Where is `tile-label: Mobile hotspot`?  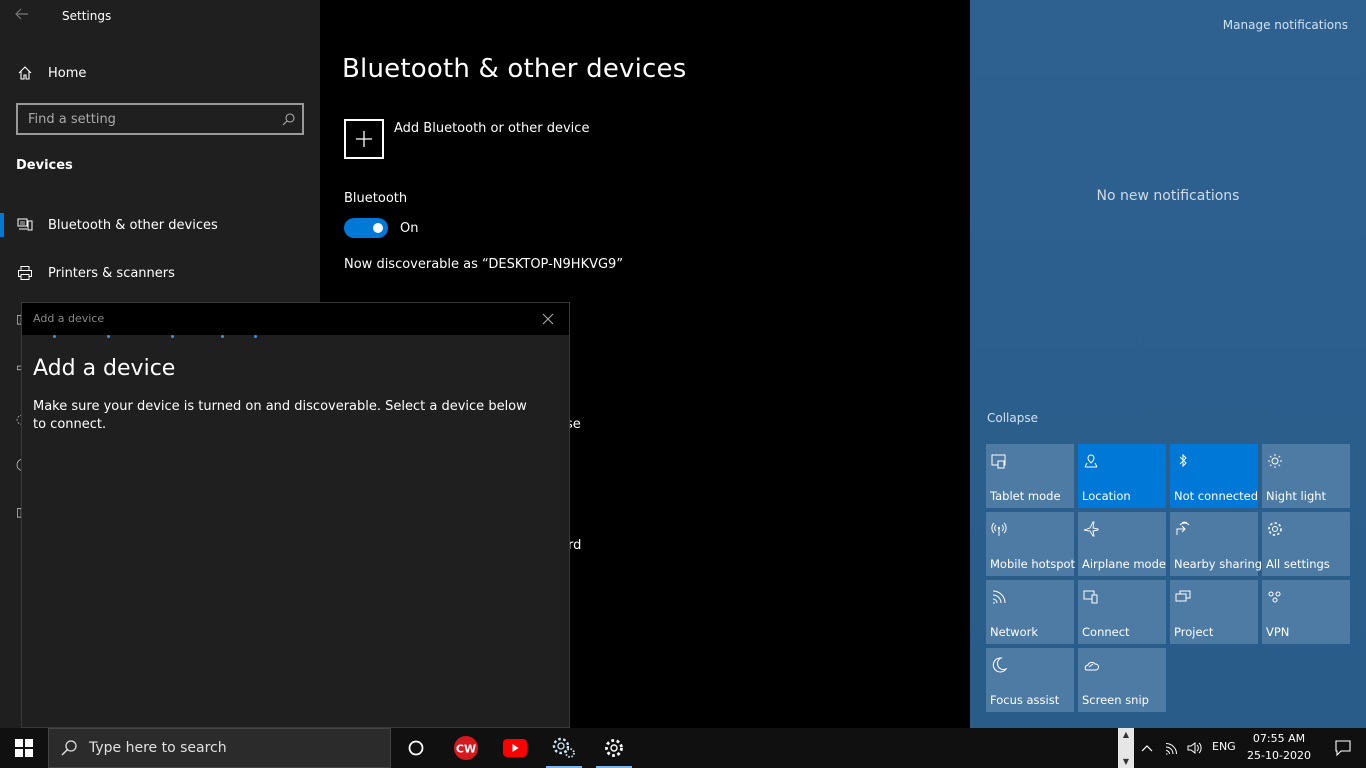 tile-label: Mobile hotspot is located at coordinates (1033, 564).